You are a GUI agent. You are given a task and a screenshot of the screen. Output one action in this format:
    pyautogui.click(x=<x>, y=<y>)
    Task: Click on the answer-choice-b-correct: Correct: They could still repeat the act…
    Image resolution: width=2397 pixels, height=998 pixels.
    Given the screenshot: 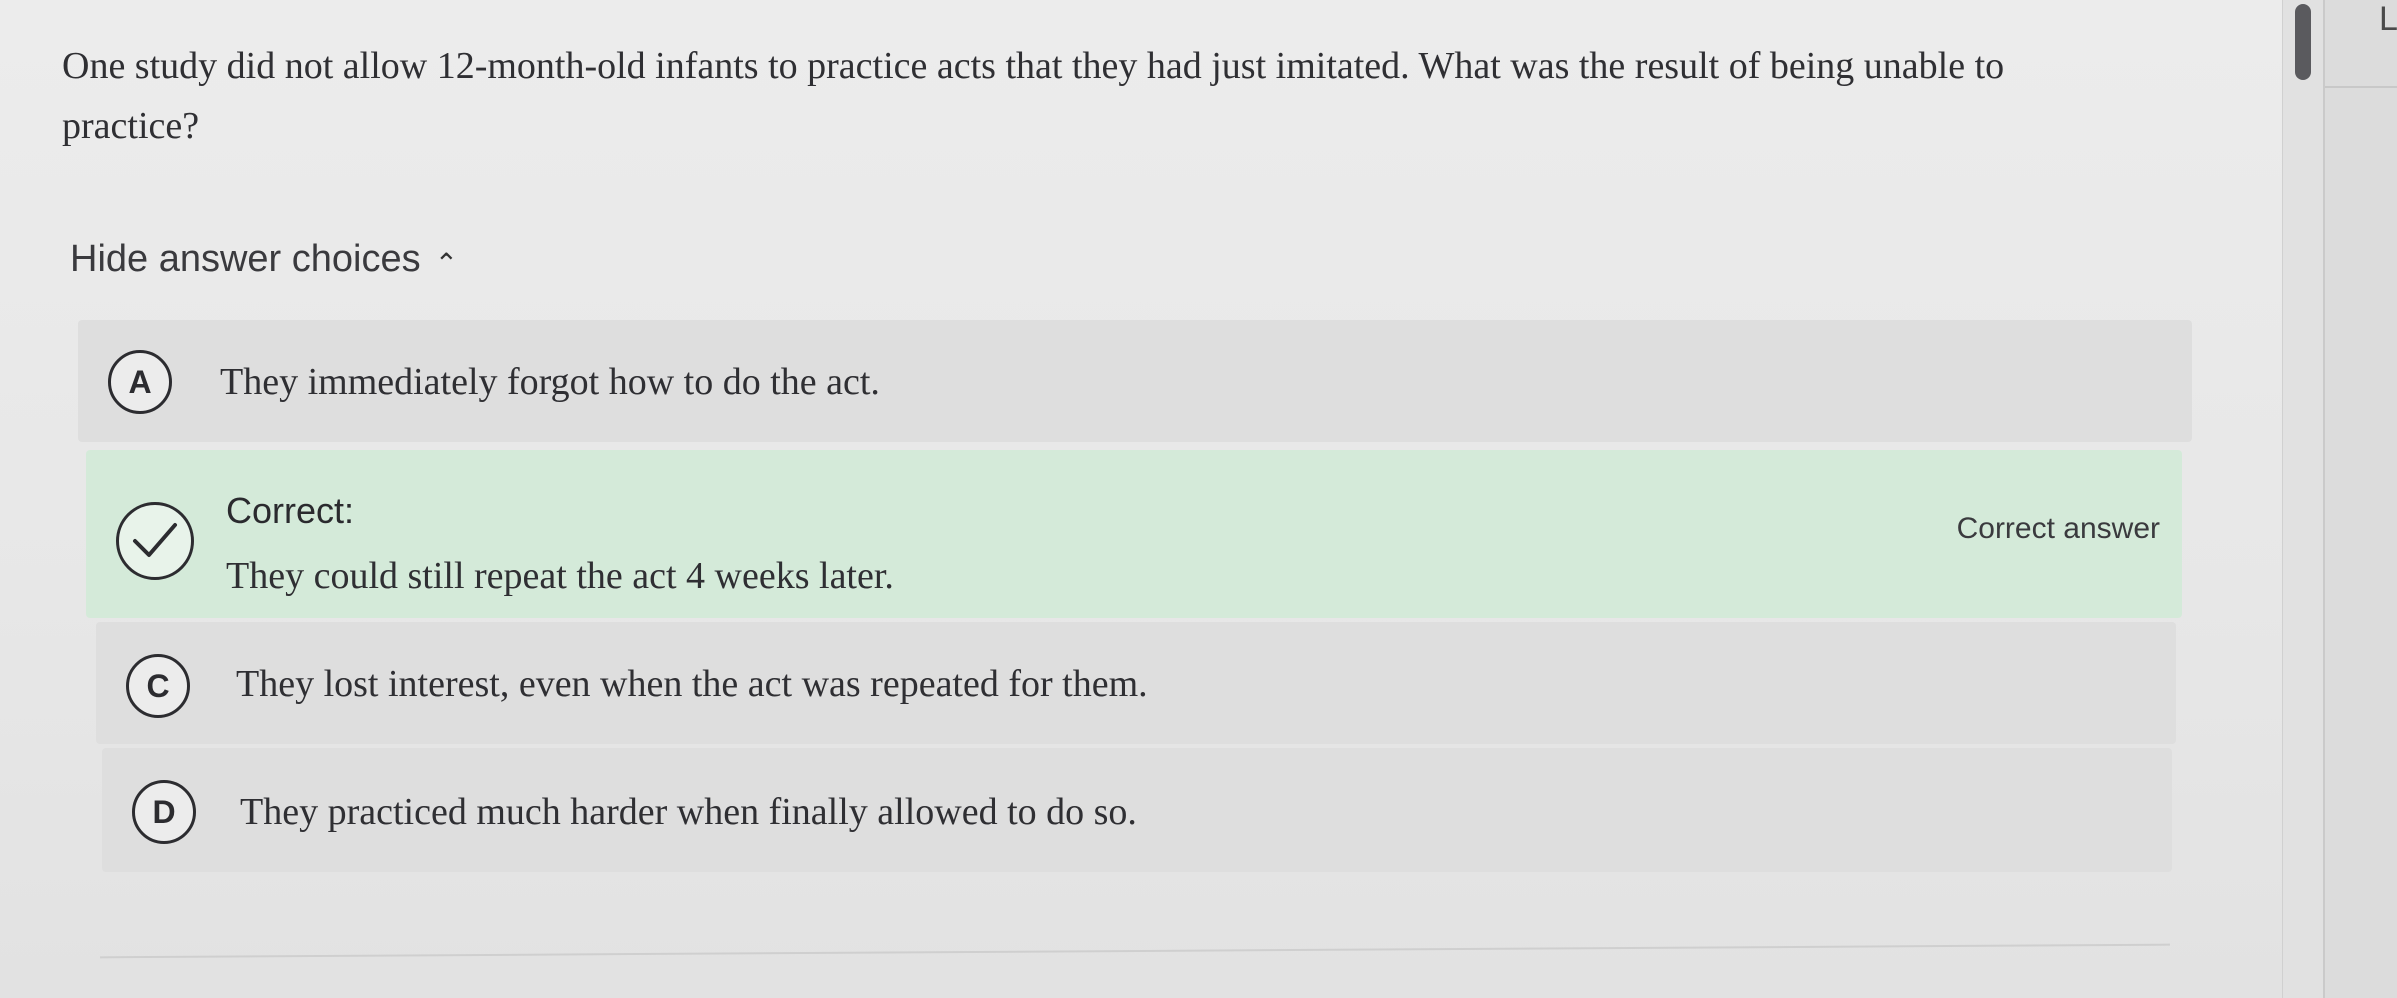 What is the action you would take?
    pyautogui.click(x=1134, y=534)
    